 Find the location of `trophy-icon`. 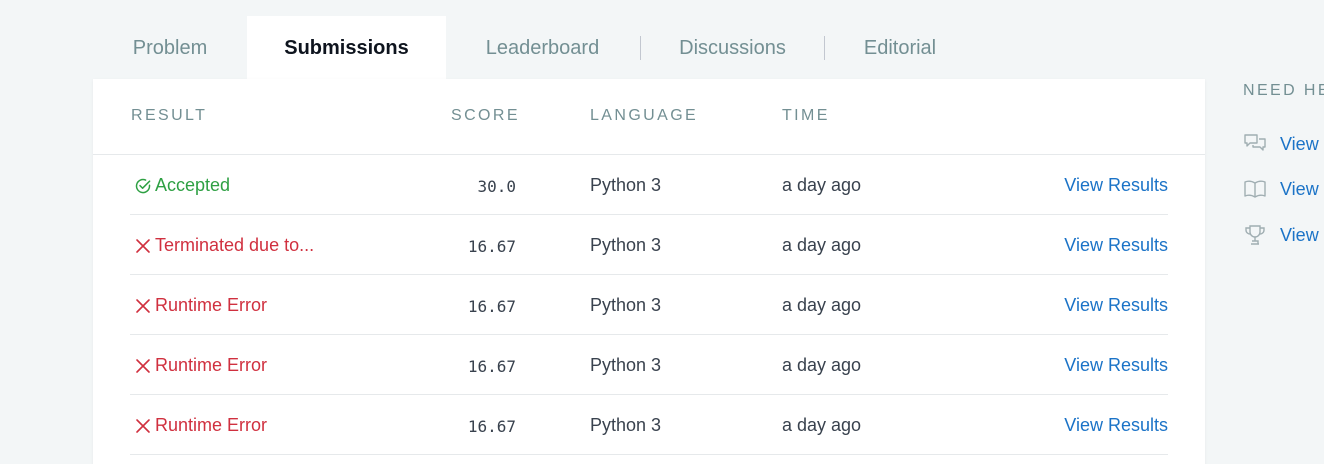

trophy-icon is located at coordinates (1255, 235).